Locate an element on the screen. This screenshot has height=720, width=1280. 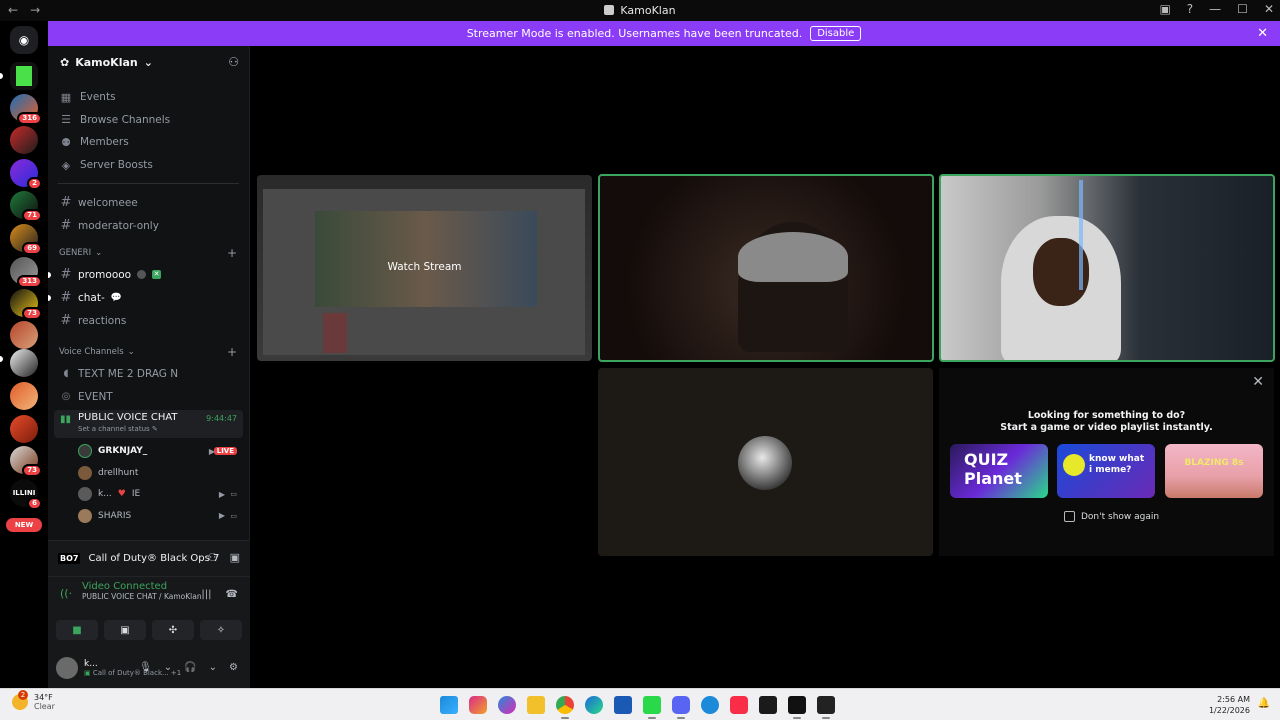
disable-button: Disable is located at coordinates (836, 33).